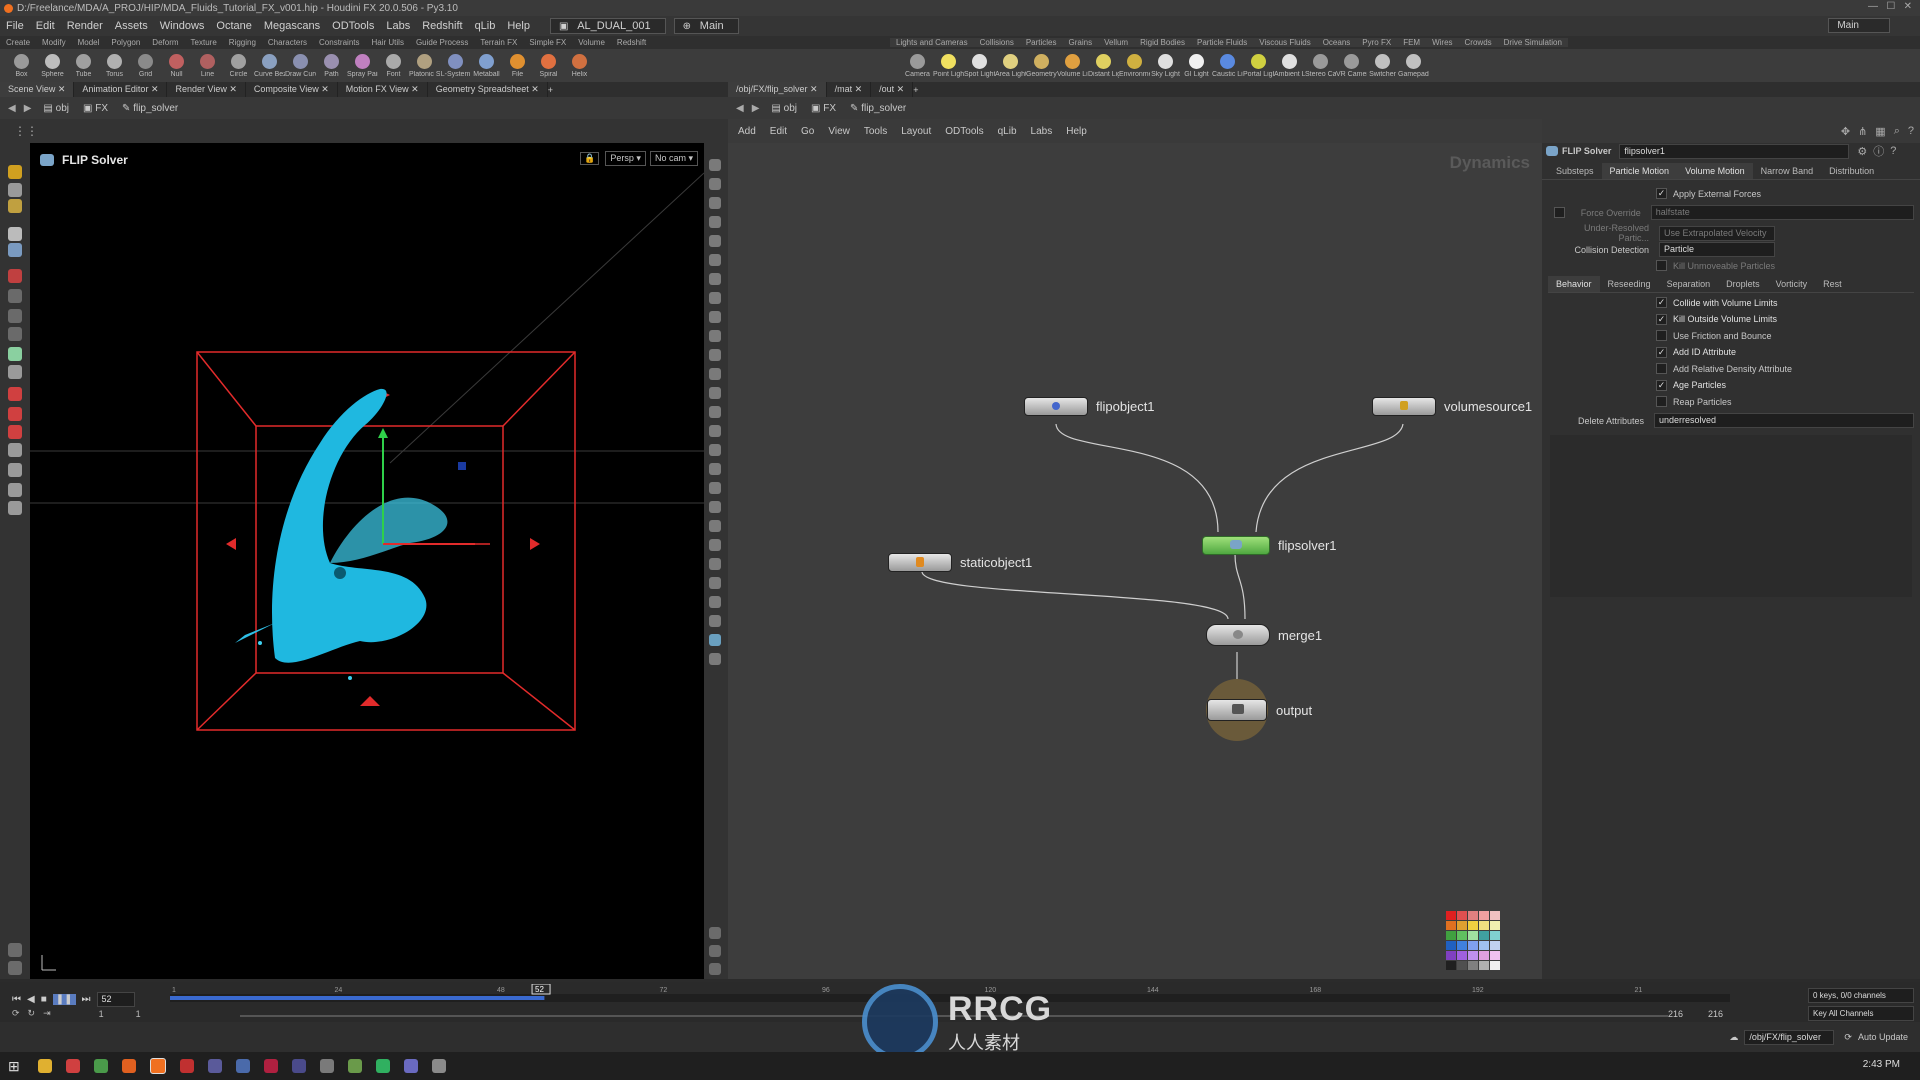 This screenshot has height=1080, width=1920. I want to click on node-flipobject1: flipobject1, so click(1089, 406).